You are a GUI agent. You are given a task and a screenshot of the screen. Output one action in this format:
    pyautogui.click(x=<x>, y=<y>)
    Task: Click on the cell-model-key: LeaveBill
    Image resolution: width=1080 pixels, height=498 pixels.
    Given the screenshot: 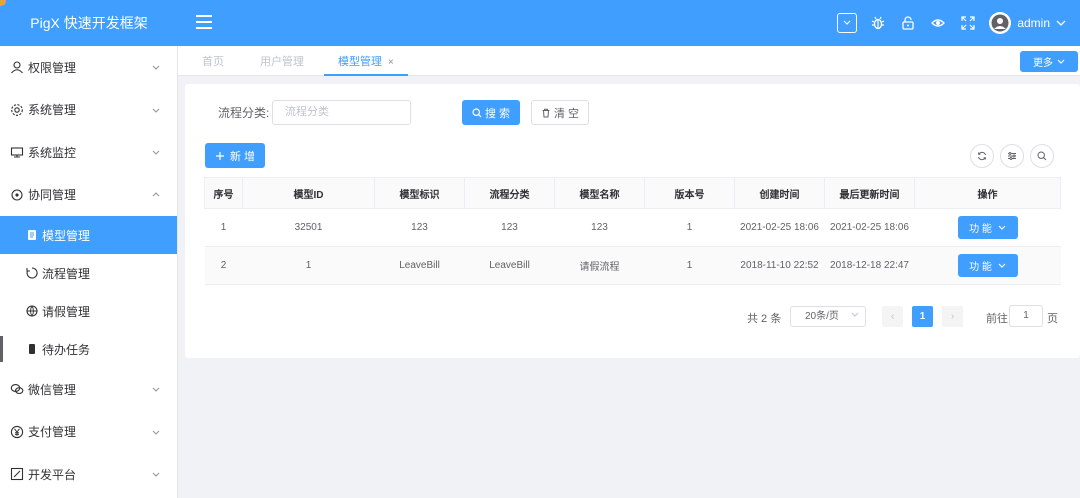 What is the action you would take?
    pyautogui.click(x=419, y=265)
    